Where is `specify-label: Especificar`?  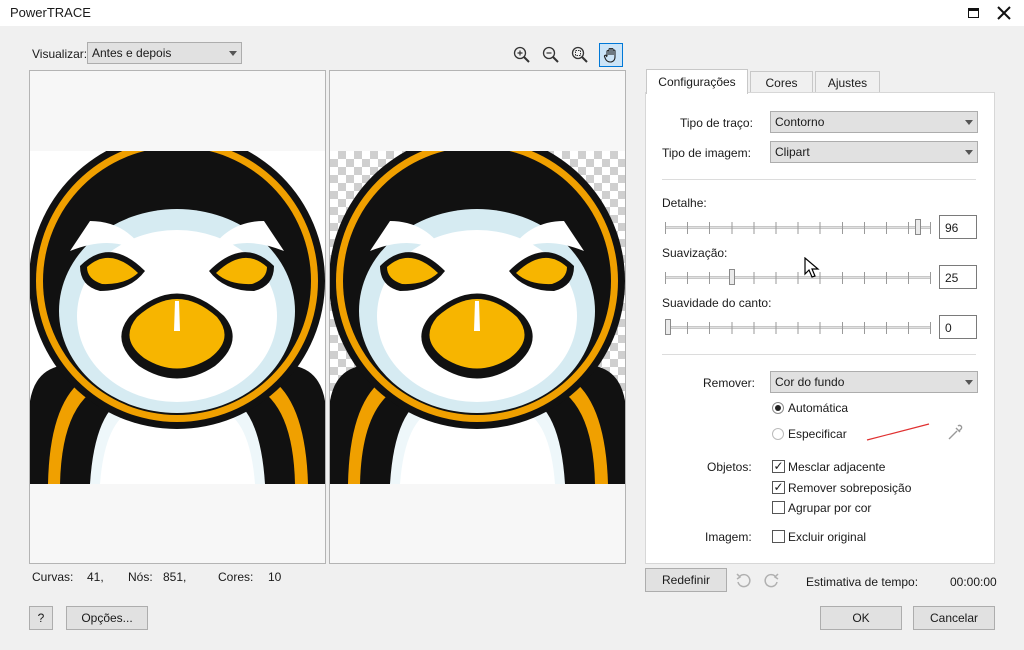 specify-label: Especificar is located at coordinates (817, 434).